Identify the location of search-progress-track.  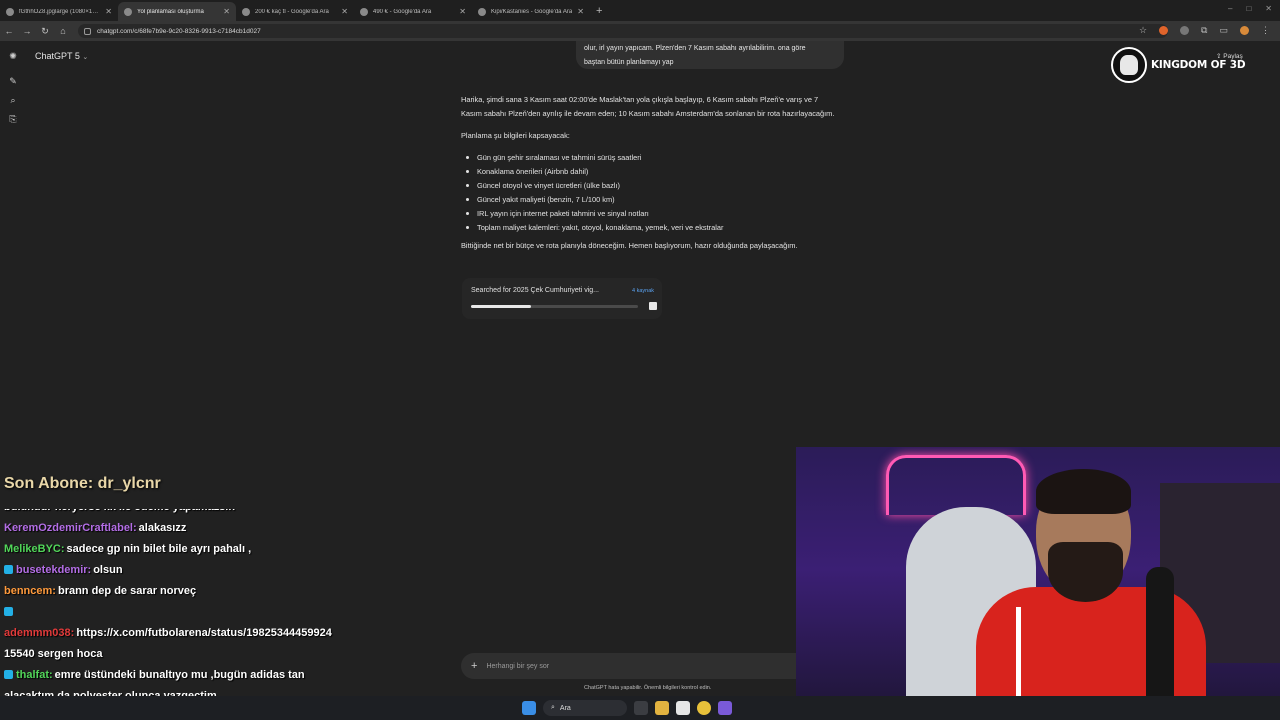
(554, 306).